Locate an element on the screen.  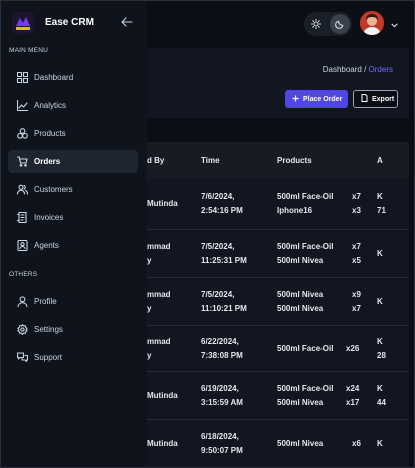
sidebar-item-agents: Agents is located at coordinates (73, 245).